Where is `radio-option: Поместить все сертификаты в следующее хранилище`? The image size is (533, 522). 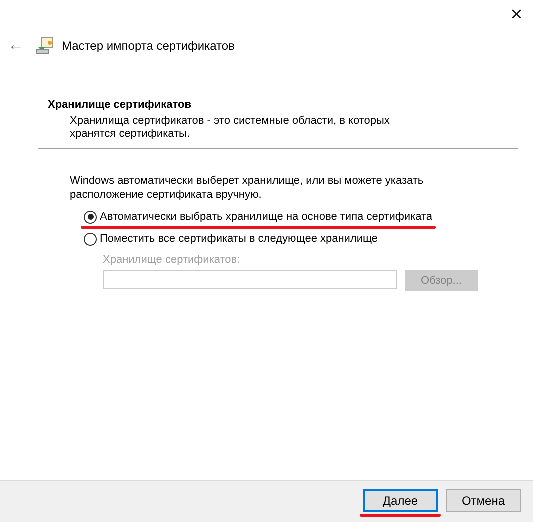 radio-option: Поместить все сертификаты в следующее хранилище is located at coordinates (231, 239).